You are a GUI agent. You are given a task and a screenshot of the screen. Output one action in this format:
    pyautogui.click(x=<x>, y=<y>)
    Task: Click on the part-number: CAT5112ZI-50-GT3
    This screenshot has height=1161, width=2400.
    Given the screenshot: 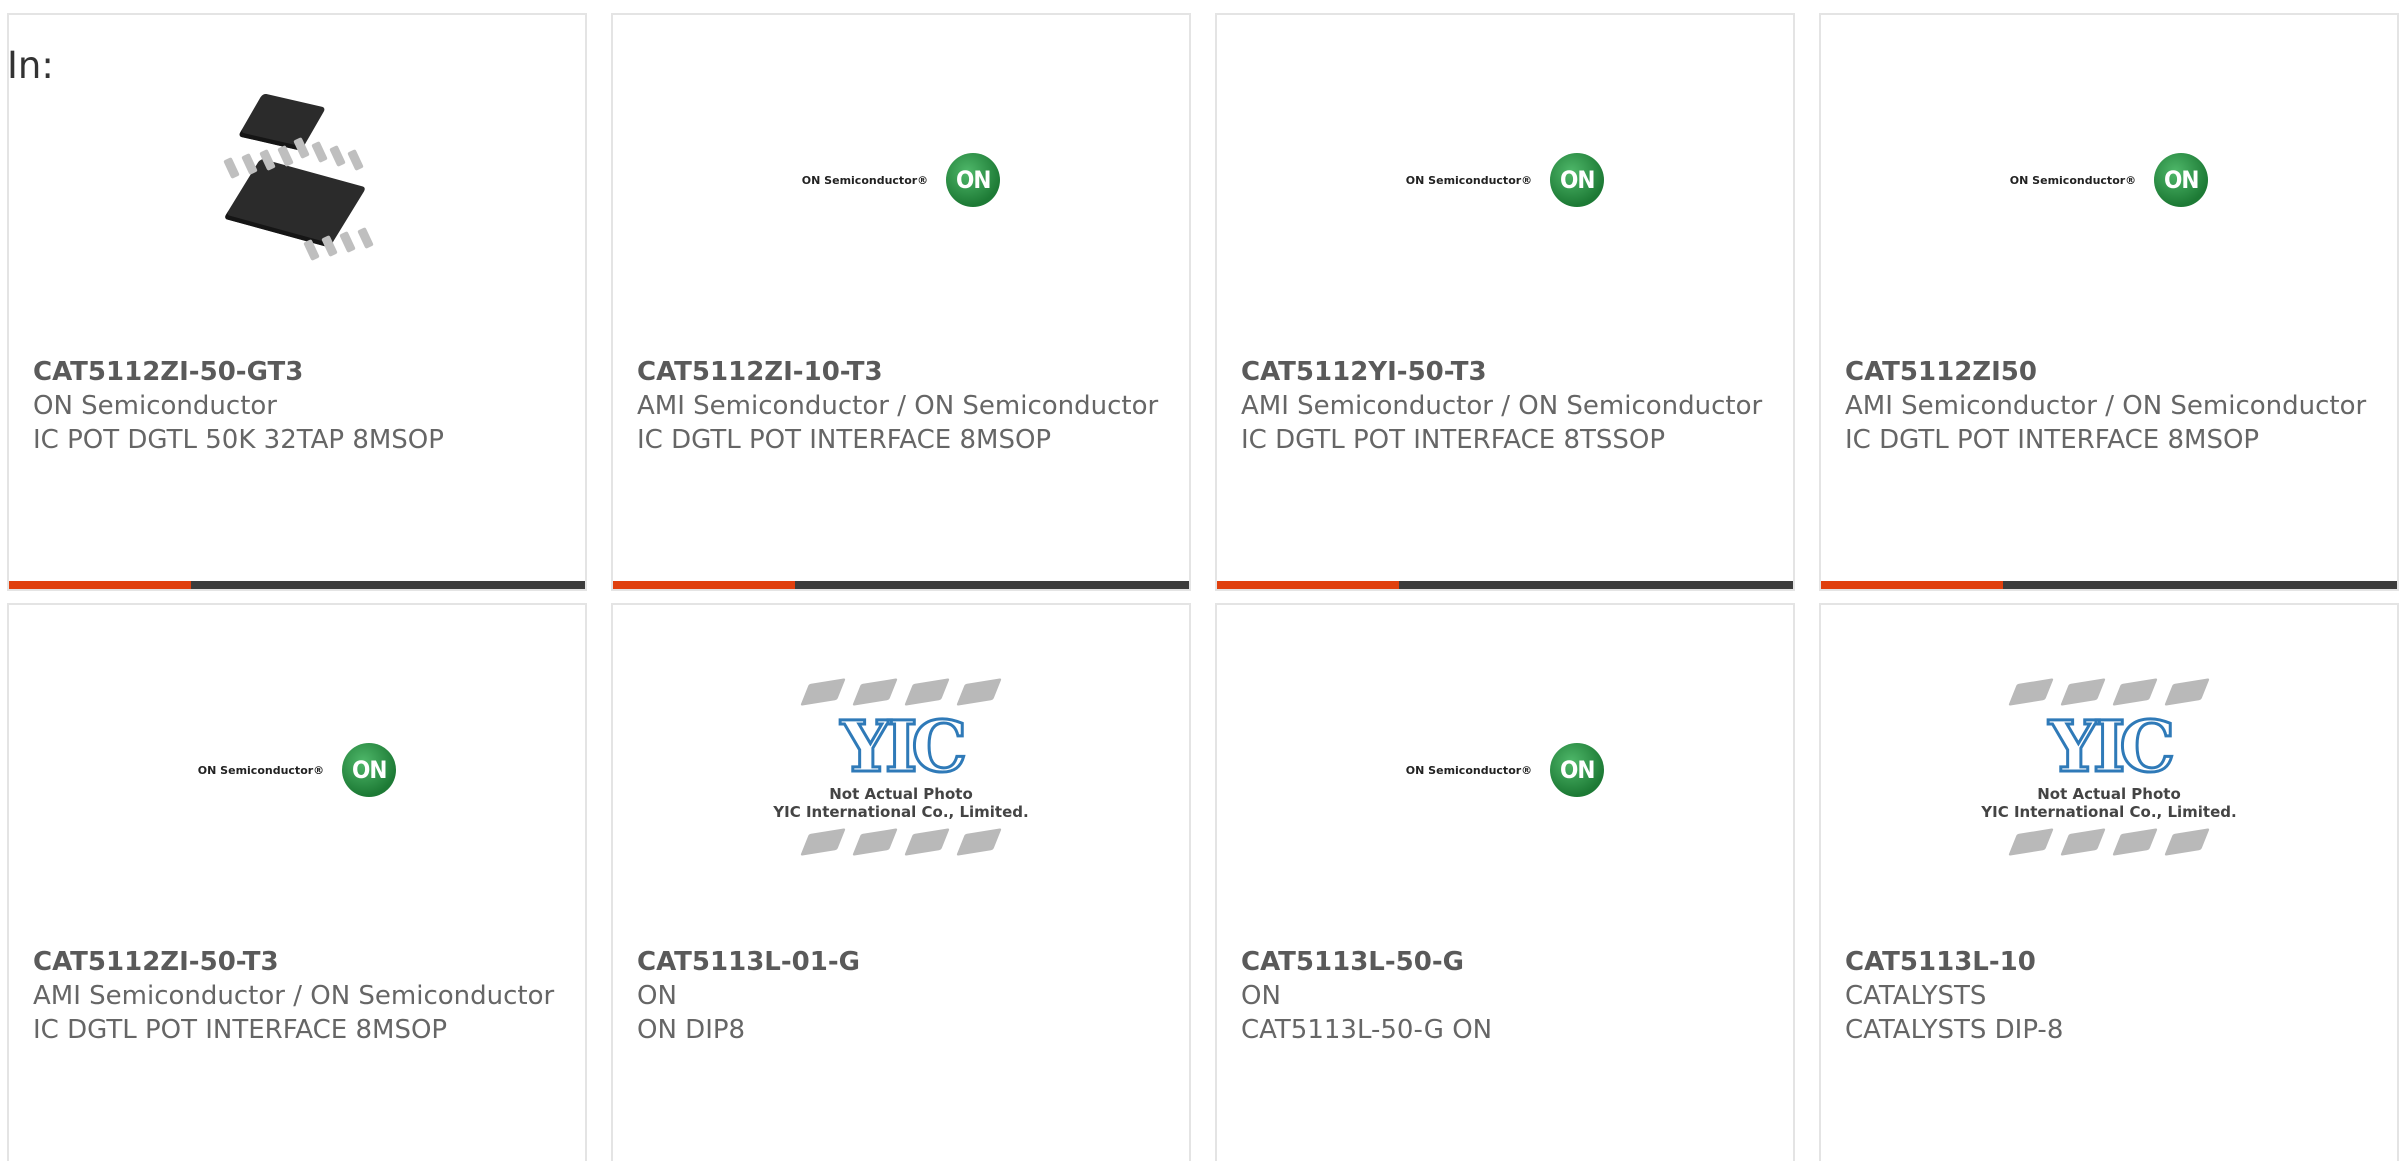 What is the action you would take?
    pyautogui.click(x=299, y=372)
    